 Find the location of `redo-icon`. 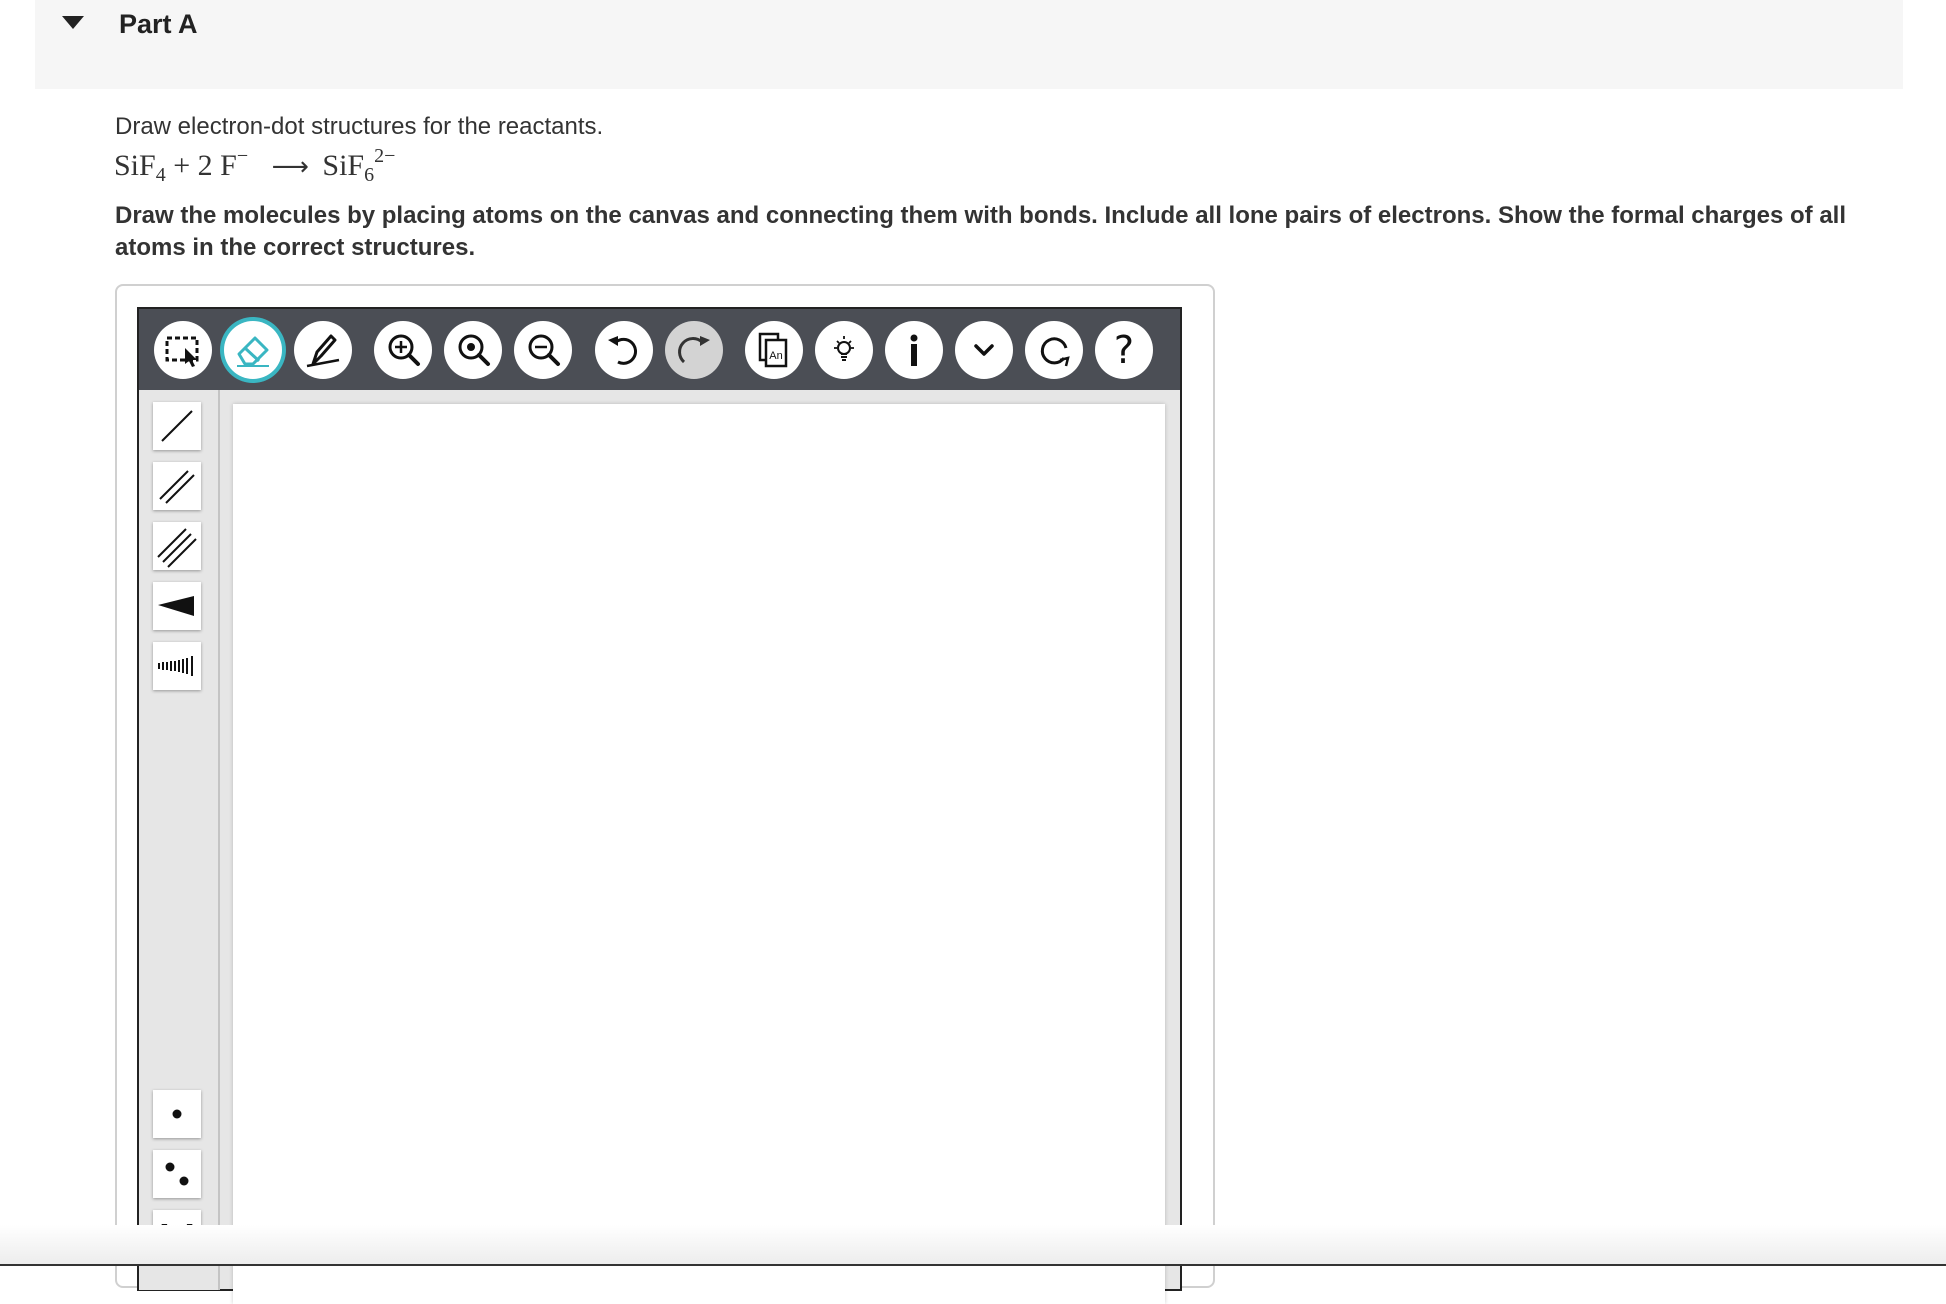

redo-icon is located at coordinates (694, 350).